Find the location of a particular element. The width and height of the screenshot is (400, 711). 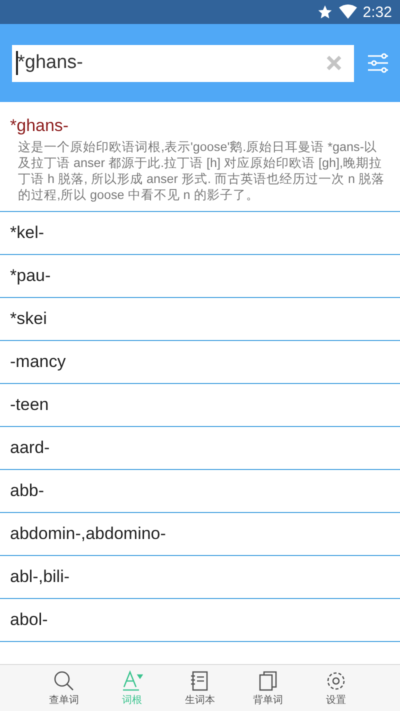

nav-tab: 设置 is located at coordinates (336, 688).